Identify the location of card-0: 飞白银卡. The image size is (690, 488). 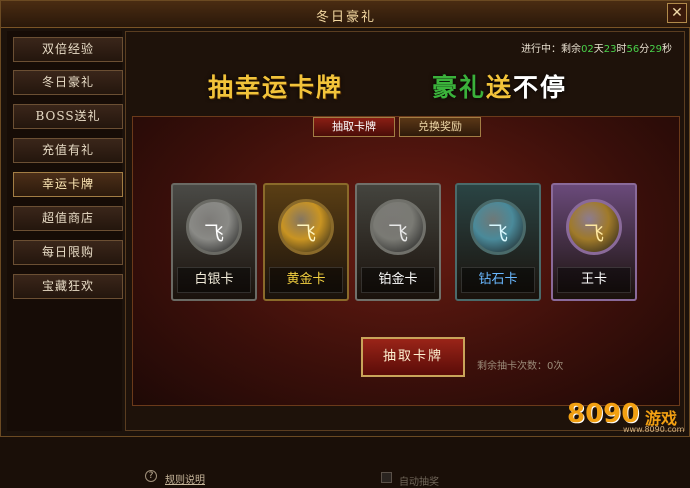
(214, 242).